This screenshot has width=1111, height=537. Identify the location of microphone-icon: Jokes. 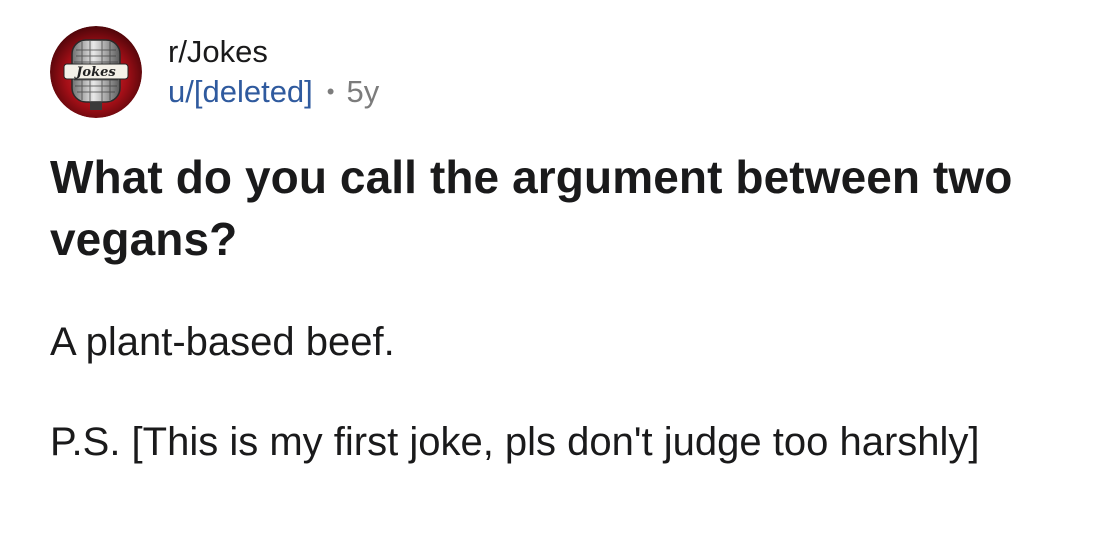
(96, 72).